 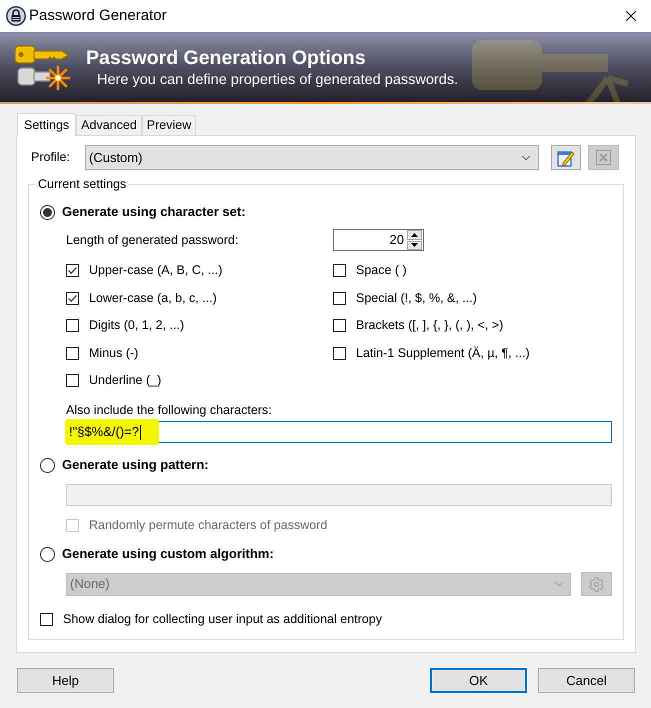 I want to click on notepad-pencil-icon, so click(x=566, y=157).